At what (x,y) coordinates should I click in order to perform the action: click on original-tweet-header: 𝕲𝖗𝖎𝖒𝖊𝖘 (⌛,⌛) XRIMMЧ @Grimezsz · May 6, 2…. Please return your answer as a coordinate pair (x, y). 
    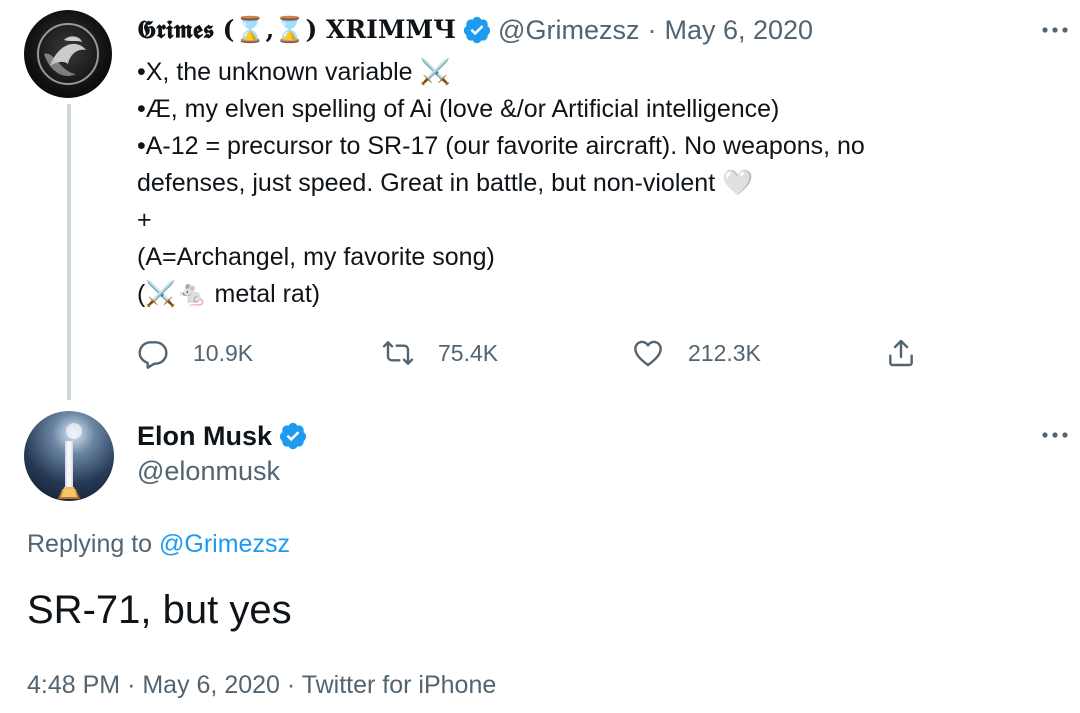
    Looking at the image, I should click on (475, 30).